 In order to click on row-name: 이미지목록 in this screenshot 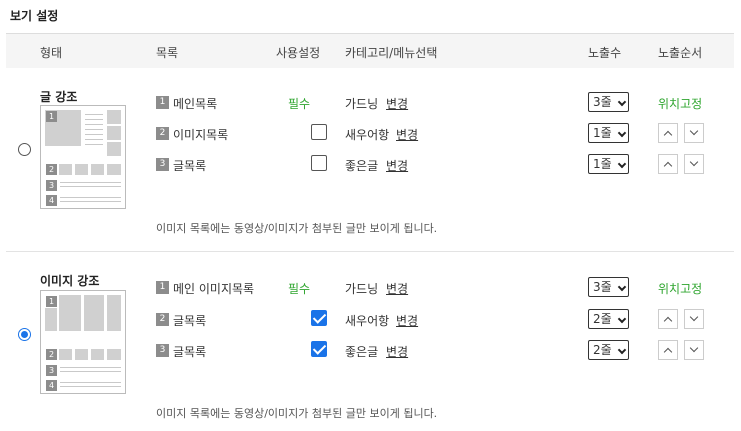, I will do `click(201, 135)`.